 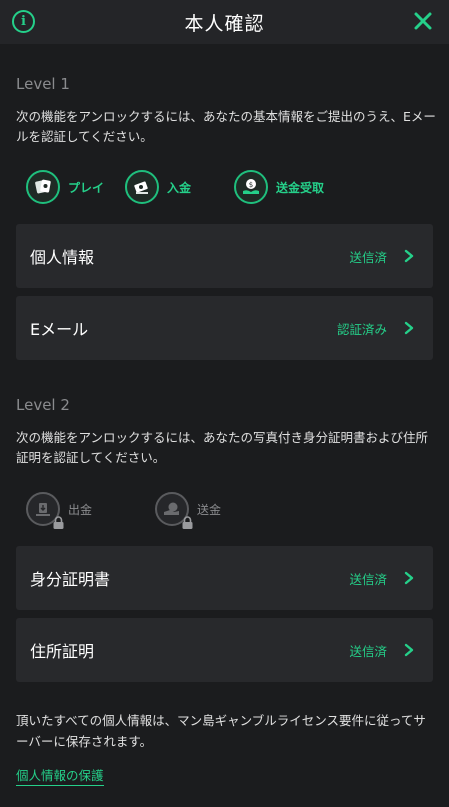 I want to click on page-title: 本人確認, so click(x=224, y=23).